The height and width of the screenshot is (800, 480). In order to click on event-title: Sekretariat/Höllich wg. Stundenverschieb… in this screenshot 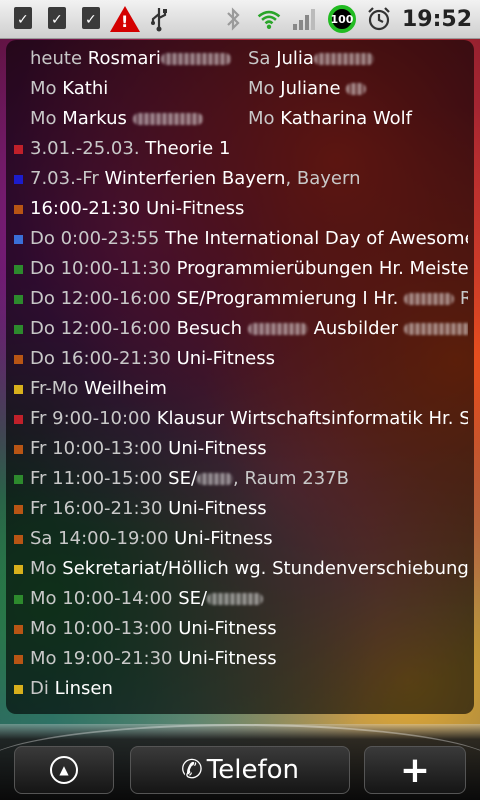, I will do `click(265, 568)`.